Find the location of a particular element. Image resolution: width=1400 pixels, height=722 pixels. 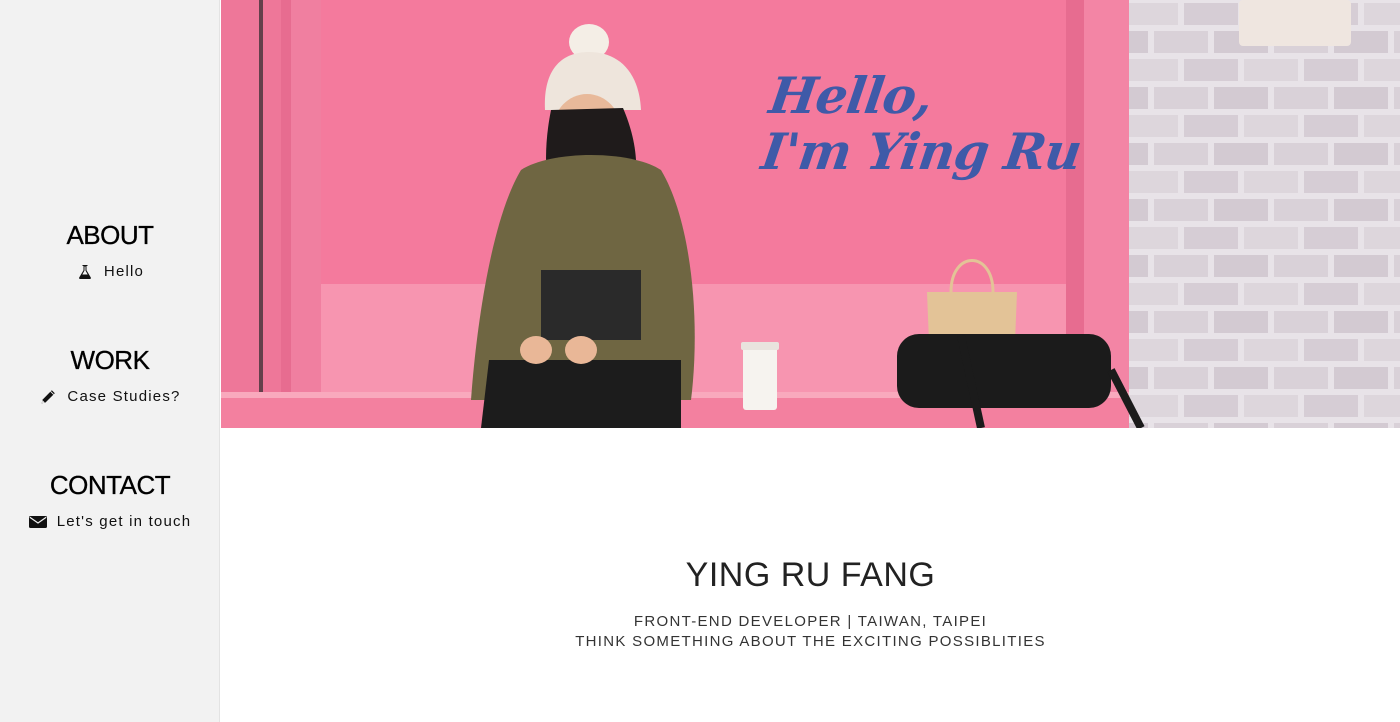

nav-link-label-case-studies: Case Studies? is located at coordinates (124, 396).